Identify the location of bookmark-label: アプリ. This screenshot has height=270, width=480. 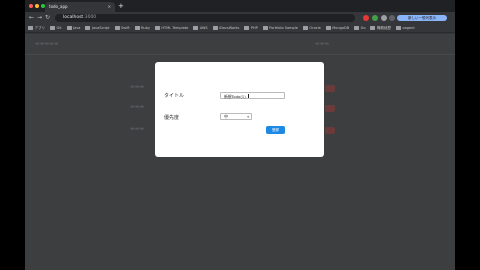
(40, 27).